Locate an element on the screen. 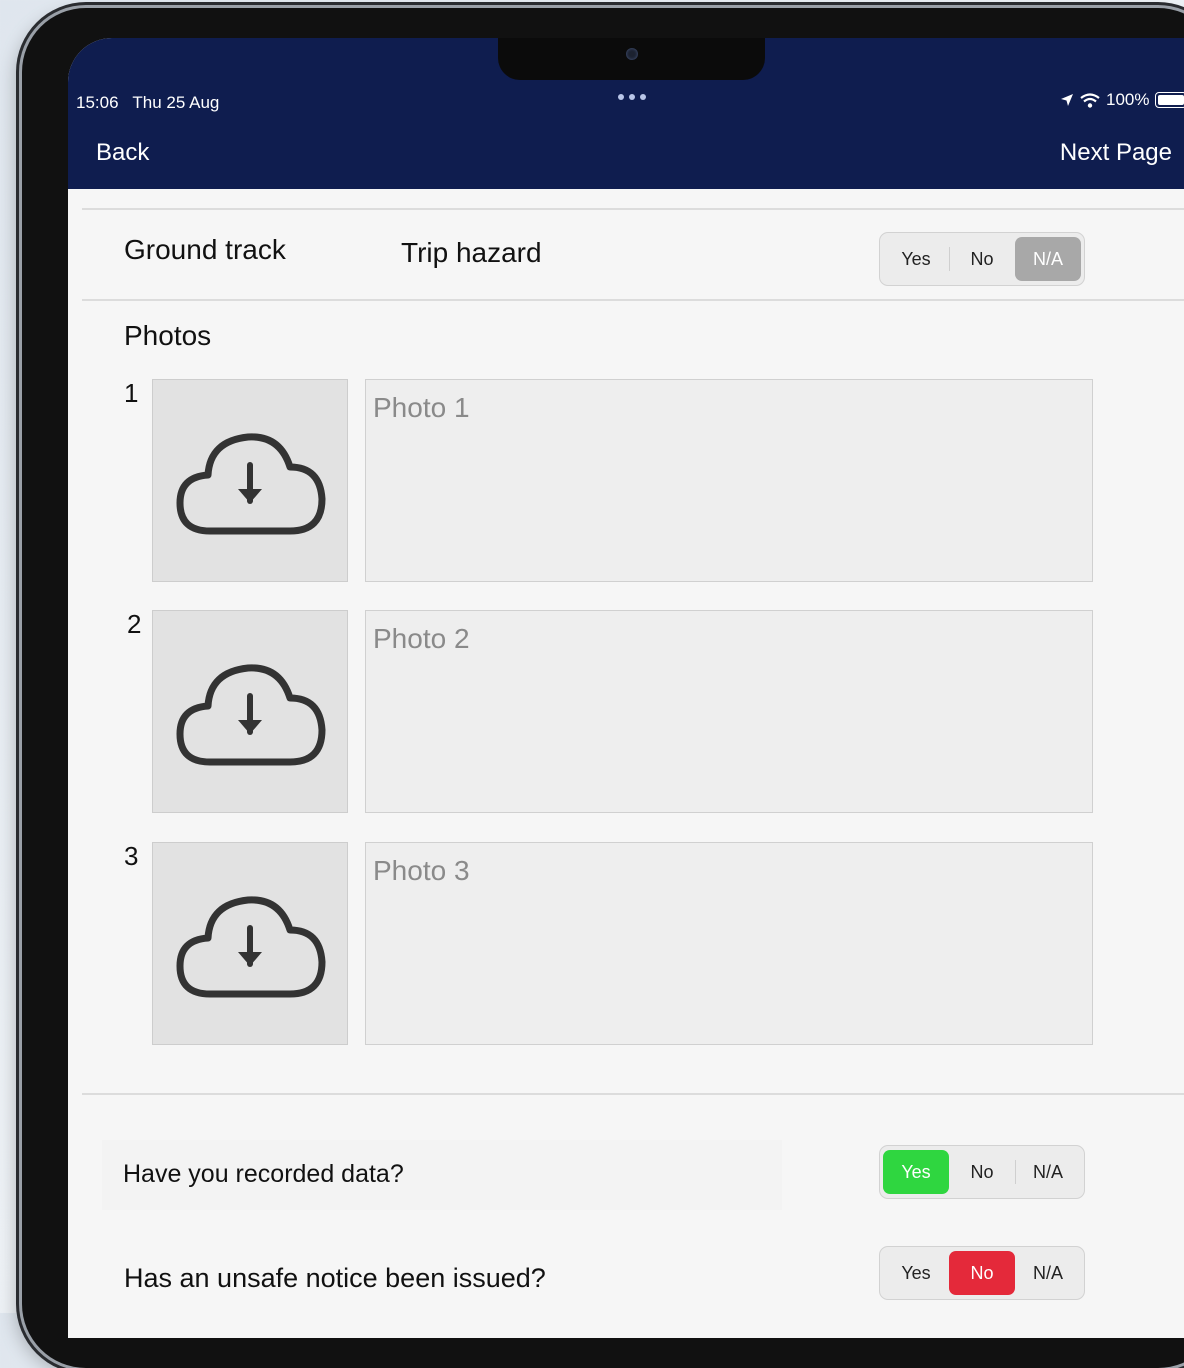  photos-title: Photos is located at coordinates (168, 335).